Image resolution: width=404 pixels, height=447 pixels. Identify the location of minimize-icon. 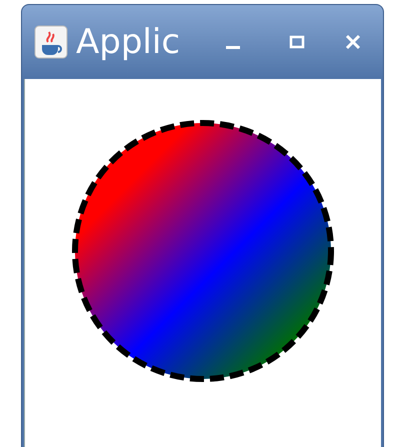
(233, 47).